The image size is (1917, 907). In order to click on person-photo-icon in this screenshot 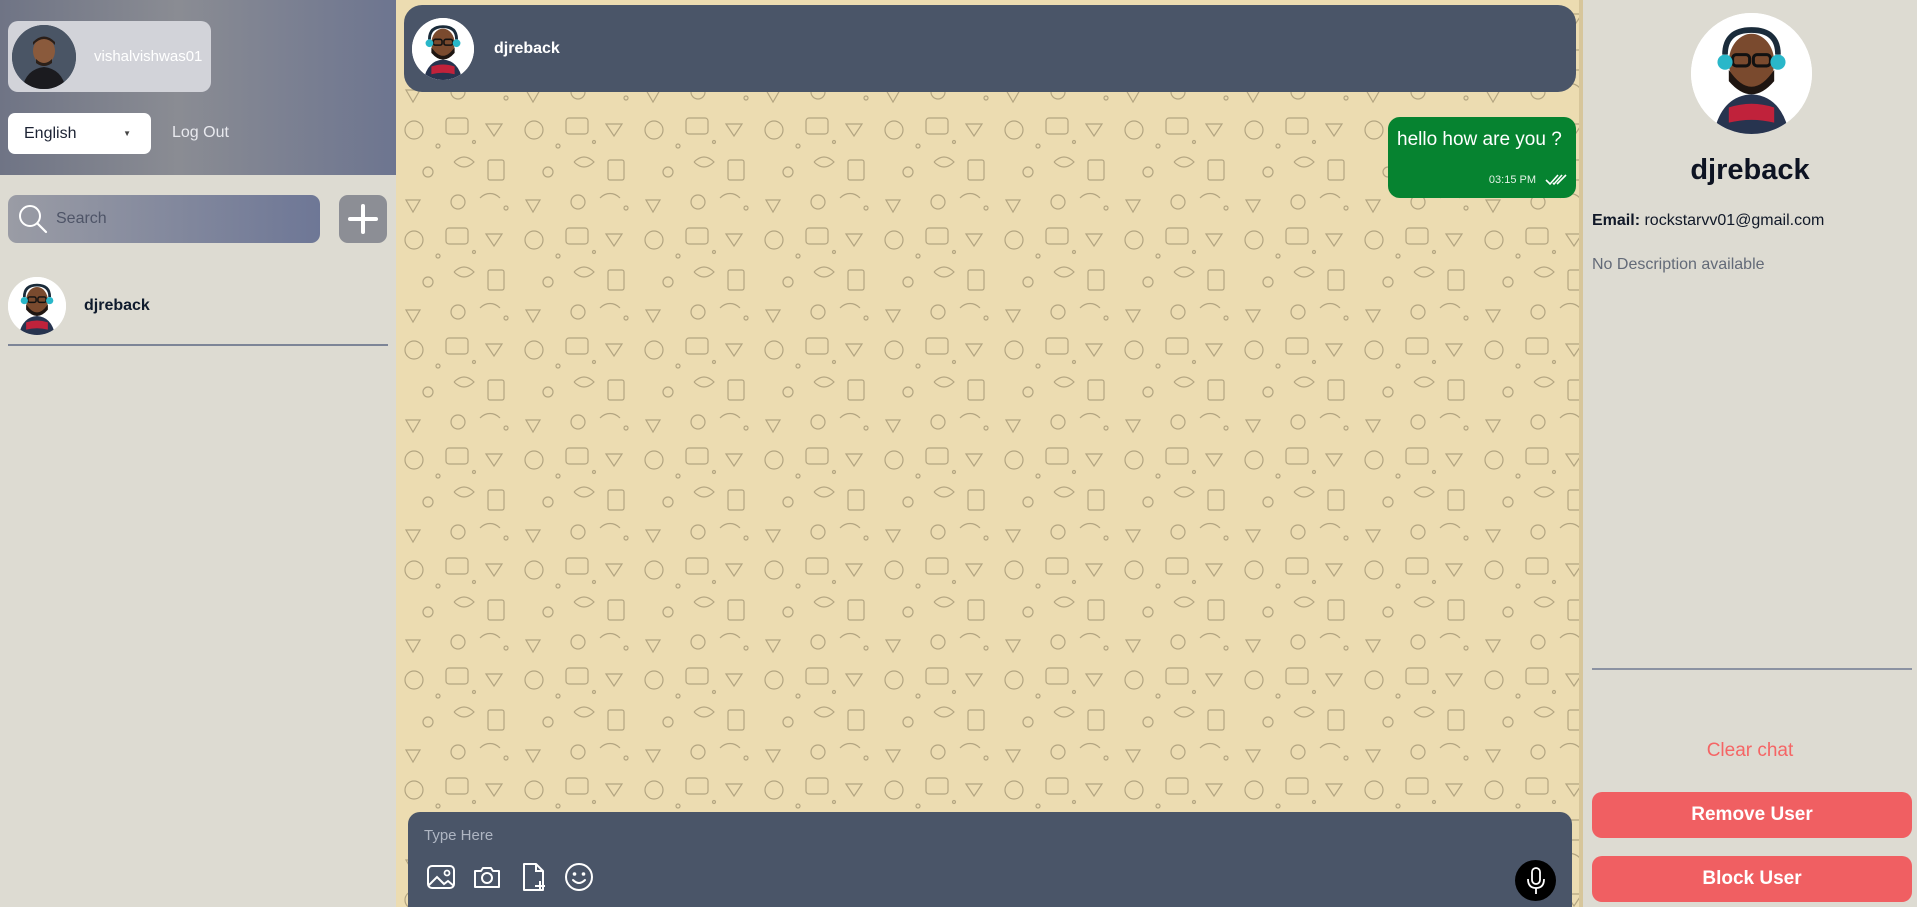, I will do `click(44, 56)`.